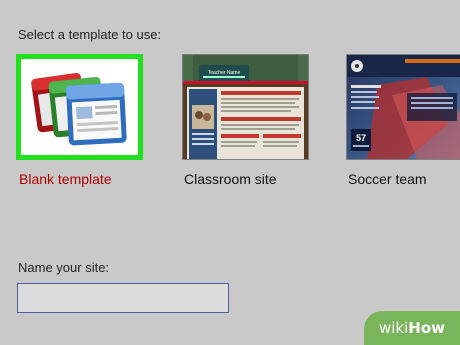  I want to click on template-thumbnail: 57, so click(403, 107).